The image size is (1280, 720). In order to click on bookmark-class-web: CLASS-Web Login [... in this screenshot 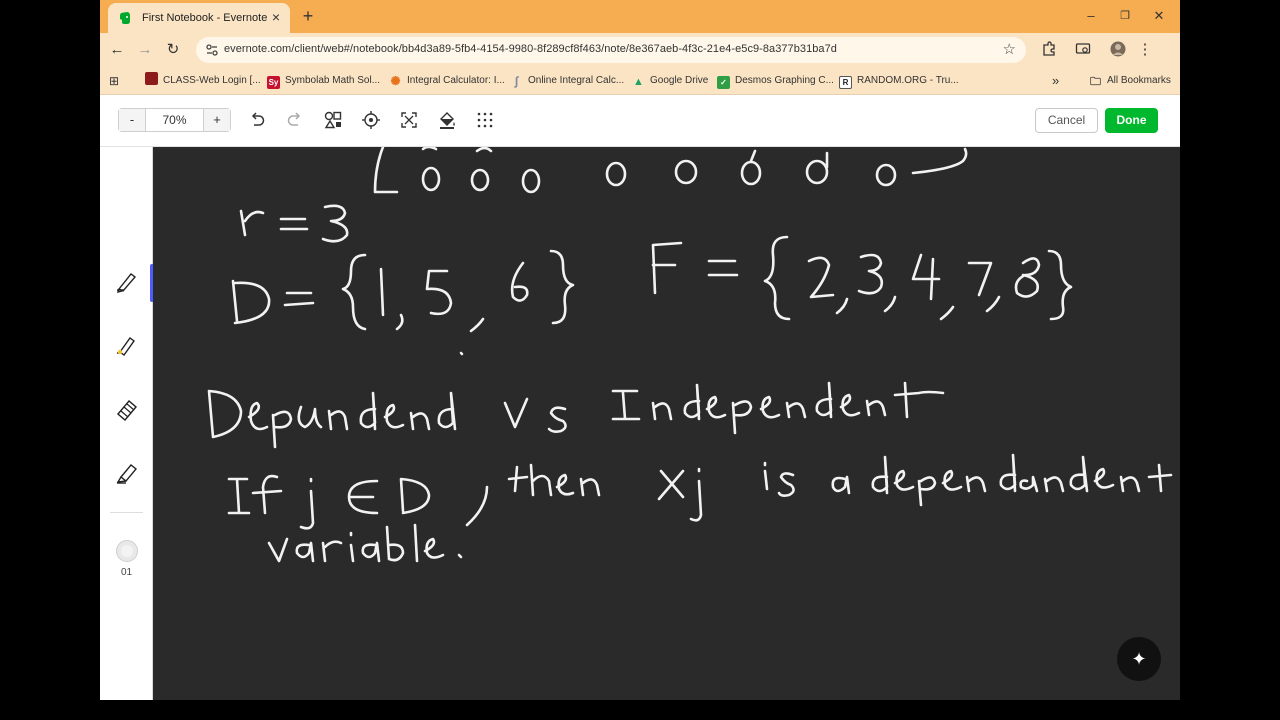, I will do `click(203, 81)`.